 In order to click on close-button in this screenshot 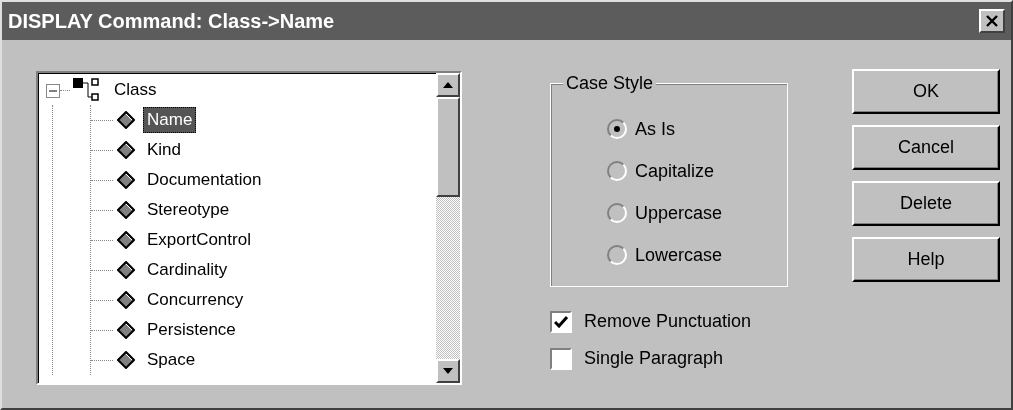, I will do `click(992, 21)`.